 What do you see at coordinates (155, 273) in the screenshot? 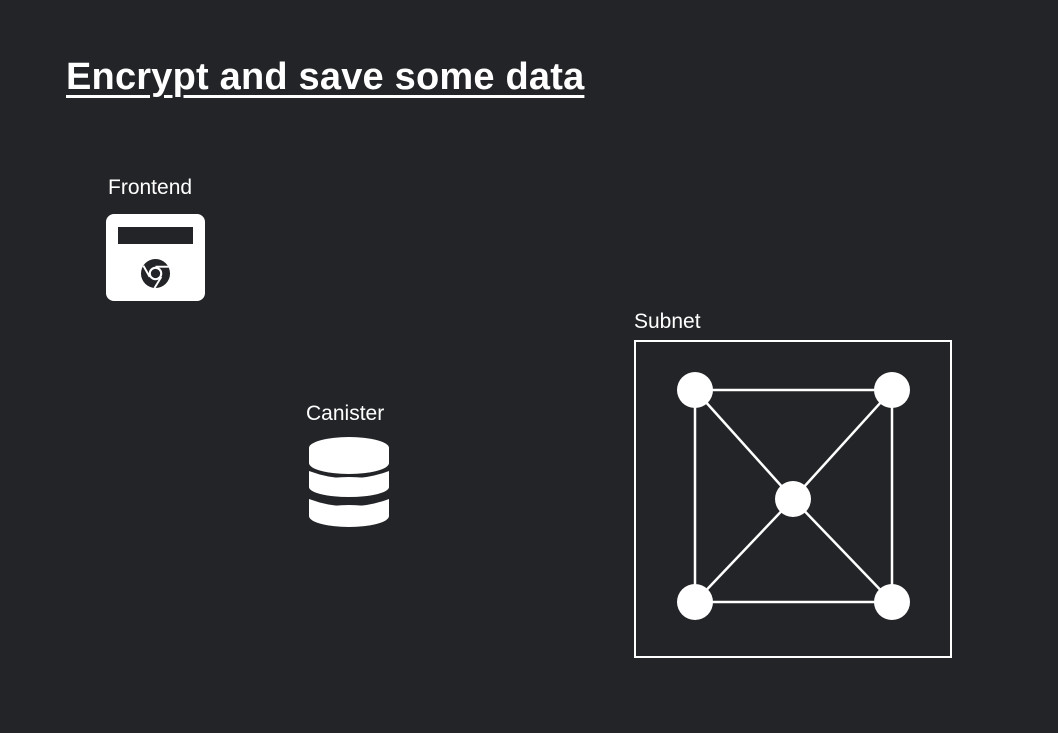
I see `chrome-icon` at bounding box center [155, 273].